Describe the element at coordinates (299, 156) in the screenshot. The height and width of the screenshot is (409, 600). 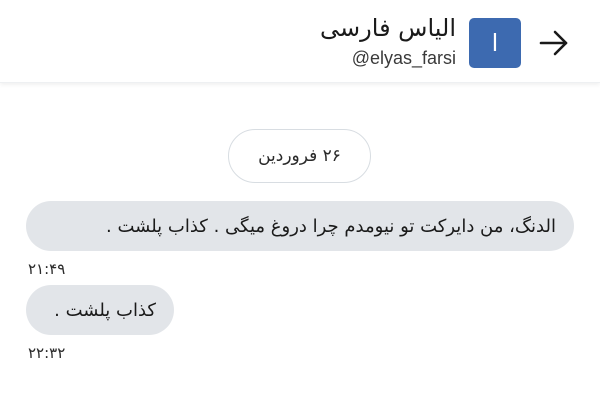
I see `date-separator: ۲۶ فروردین` at that location.